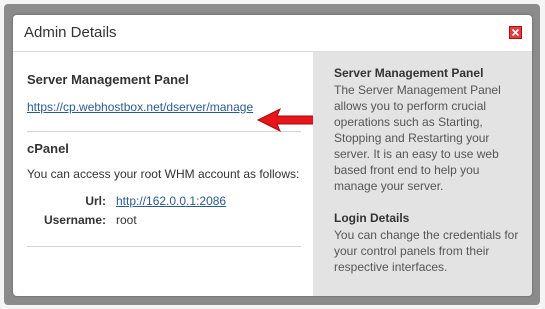  What do you see at coordinates (108, 79) in the screenshot?
I see `server-management-heading: Server Management Panel` at bounding box center [108, 79].